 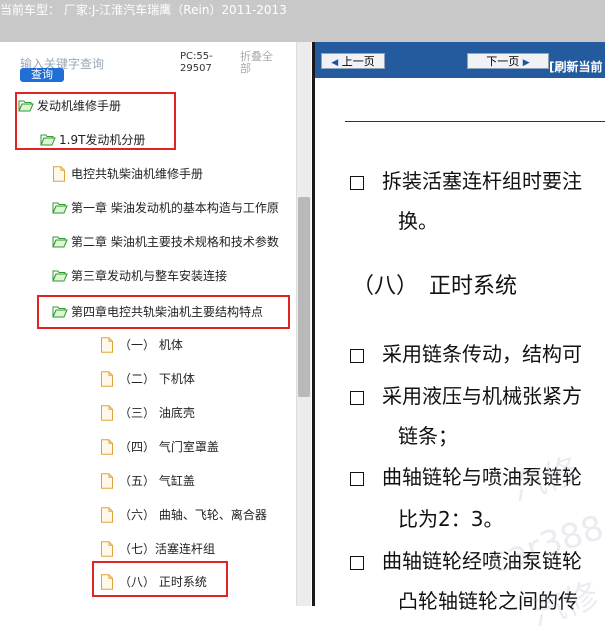 I want to click on prev-page-button: ◀ 上一页, so click(x=353, y=61).